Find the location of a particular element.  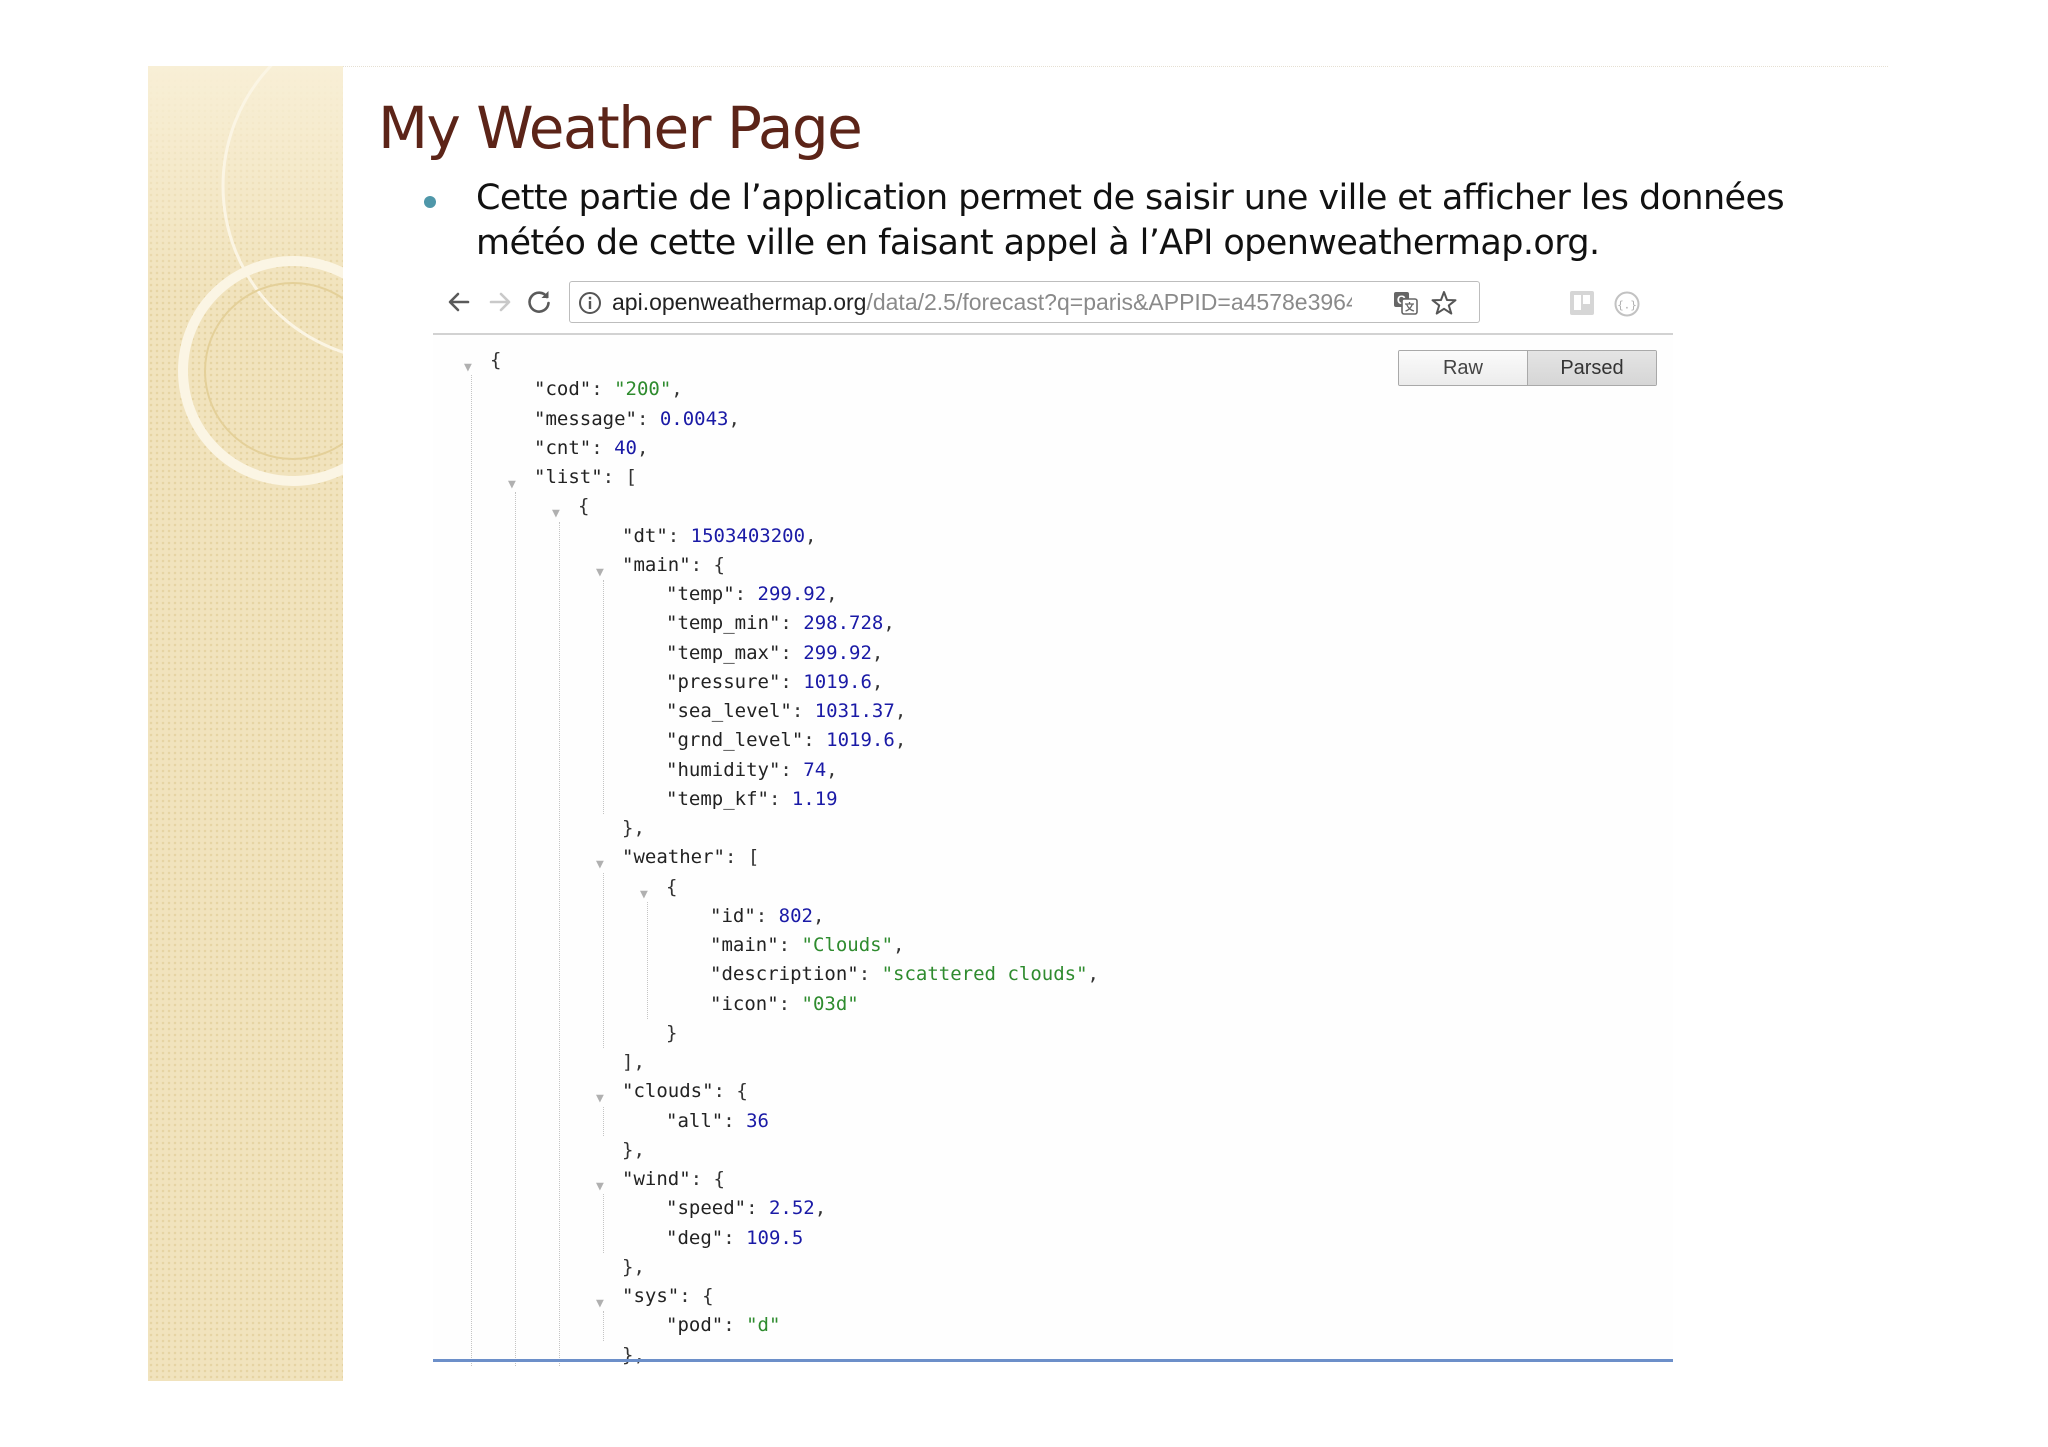

json-line: "sea_level": 1031.37, is located at coordinates (786, 711).